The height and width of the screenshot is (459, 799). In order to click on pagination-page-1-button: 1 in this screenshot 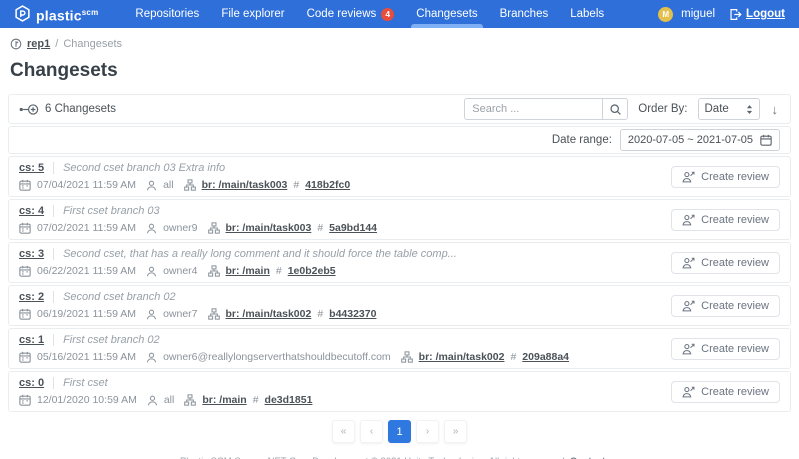, I will do `click(399, 431)`.